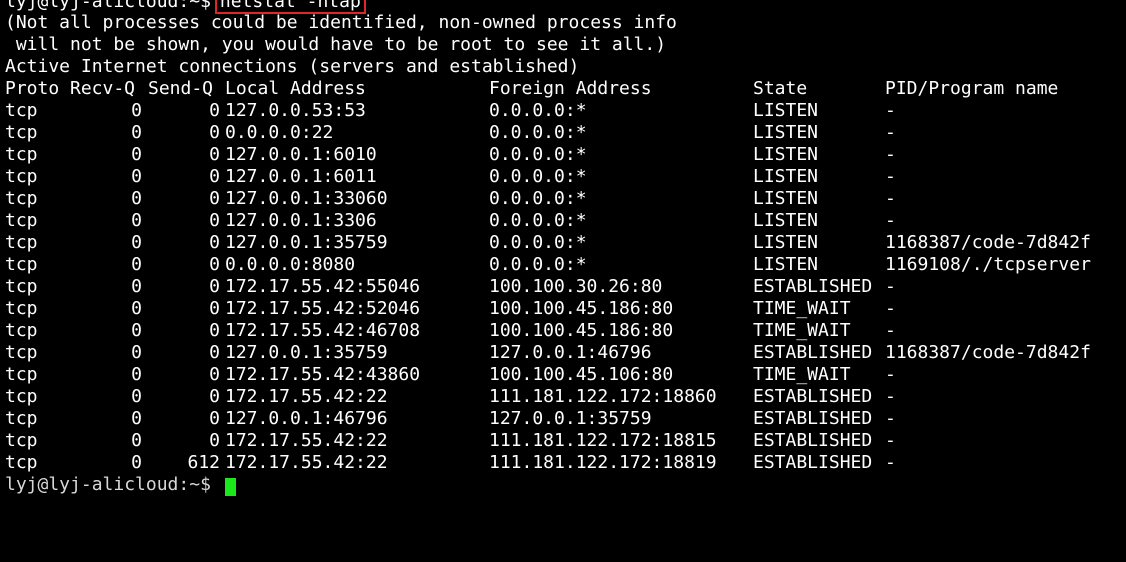  Describe the element at coordinates (181, 88) in the screenshot. I see `header-send-q: Send-Q` at that location.